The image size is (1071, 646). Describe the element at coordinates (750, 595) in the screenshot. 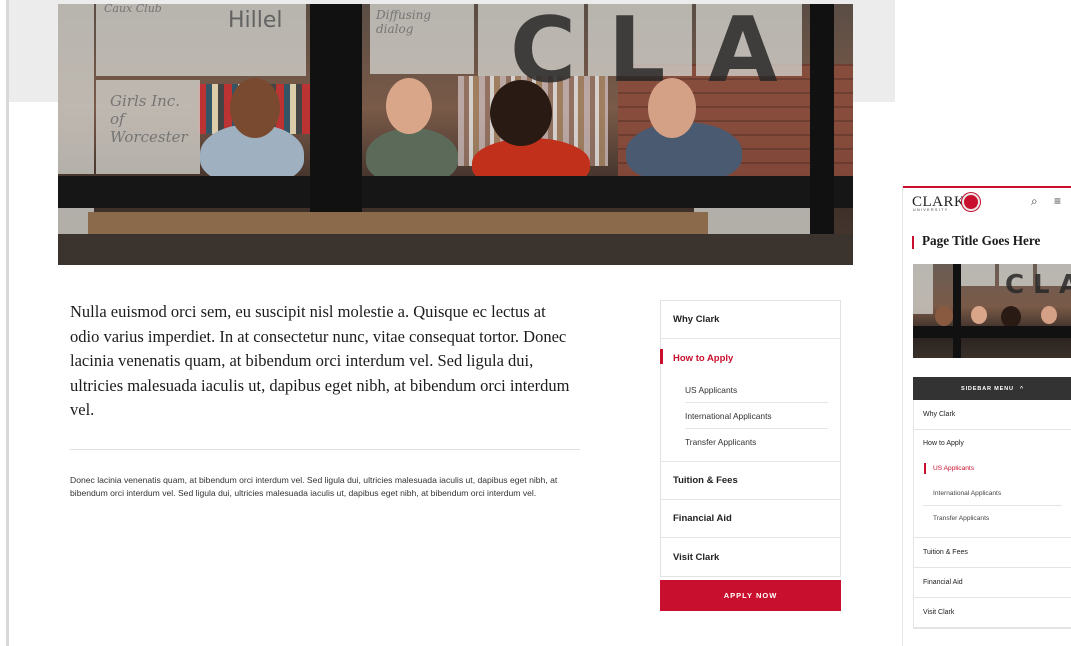

I see `apply-now-button: APPLY NOW` at that location.